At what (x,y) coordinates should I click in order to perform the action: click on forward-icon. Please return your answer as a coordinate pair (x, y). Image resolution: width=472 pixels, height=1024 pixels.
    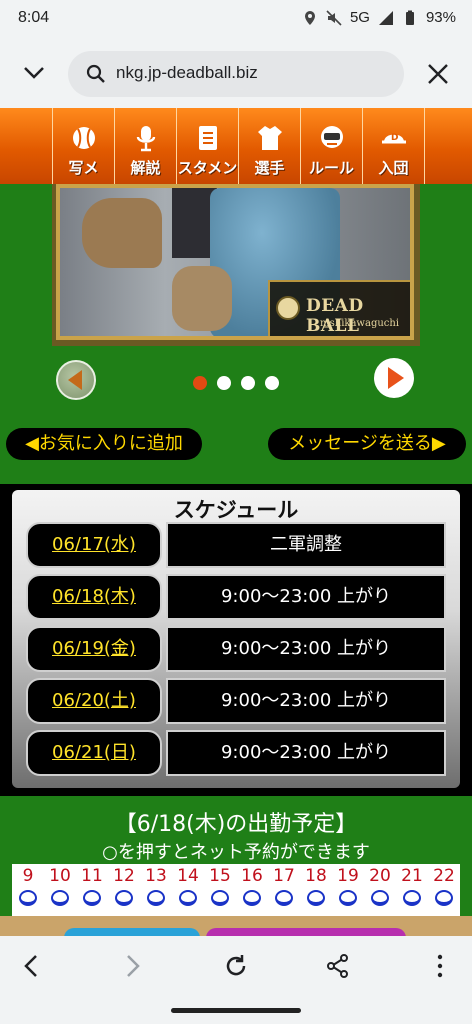
    Looking at the image, I should click on (132, 966).